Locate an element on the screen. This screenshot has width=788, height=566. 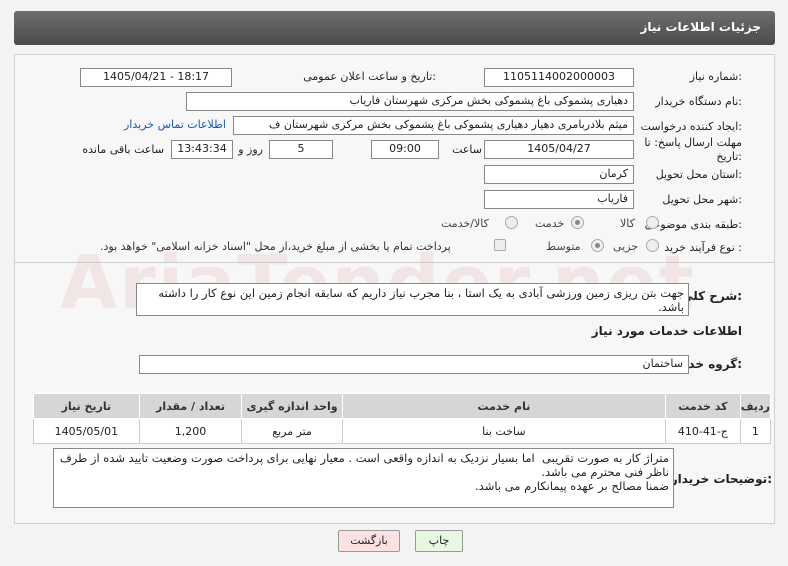
announce-datetime-field: 1405/04/21 - 18:17 is located at coordinates (156, 77).